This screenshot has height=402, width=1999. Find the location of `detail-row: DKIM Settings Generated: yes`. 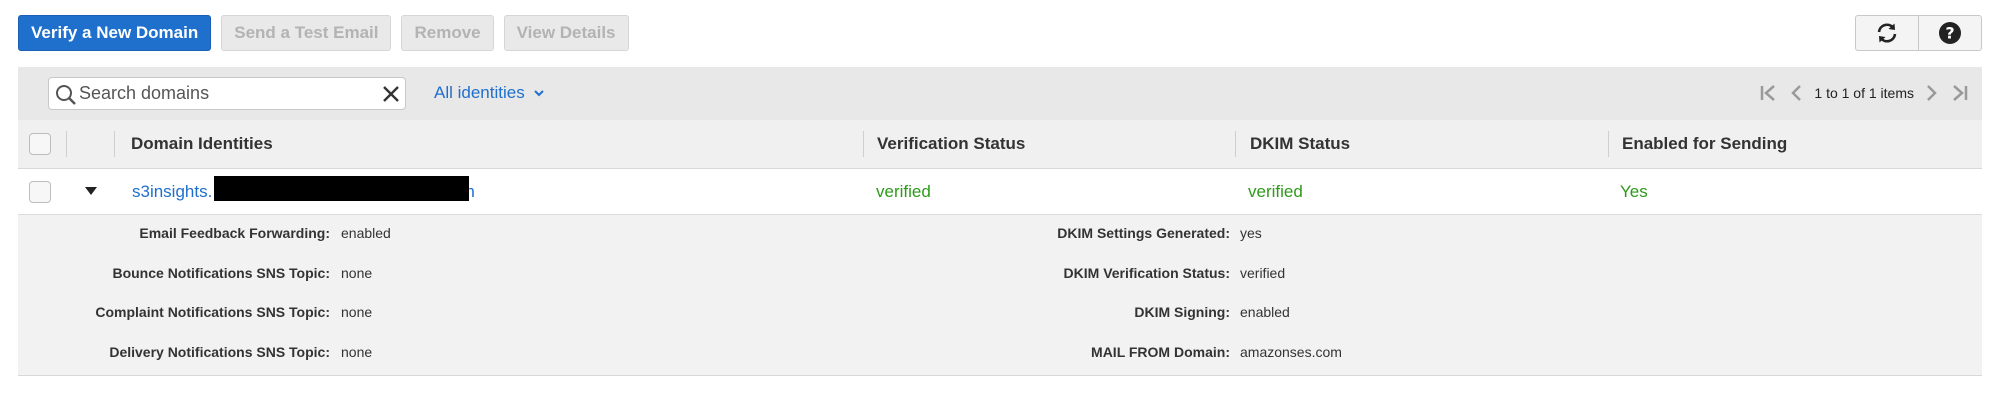

detail-row: DKIM Settings Generated: yes is located at coordinates (1418, 233).